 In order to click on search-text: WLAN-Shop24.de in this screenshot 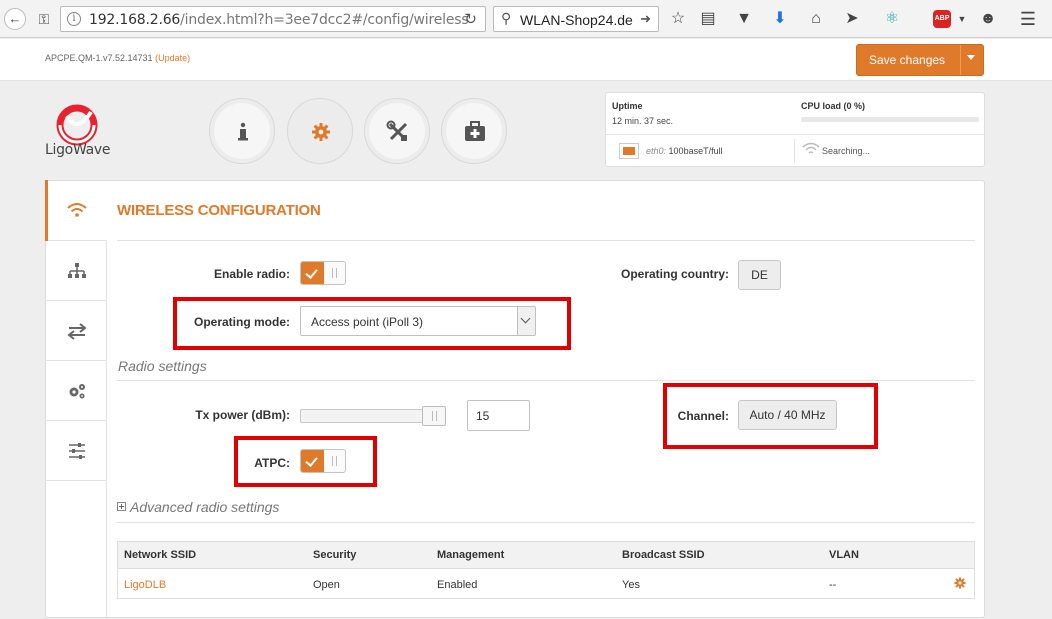, I will do `click(576, 20)`.